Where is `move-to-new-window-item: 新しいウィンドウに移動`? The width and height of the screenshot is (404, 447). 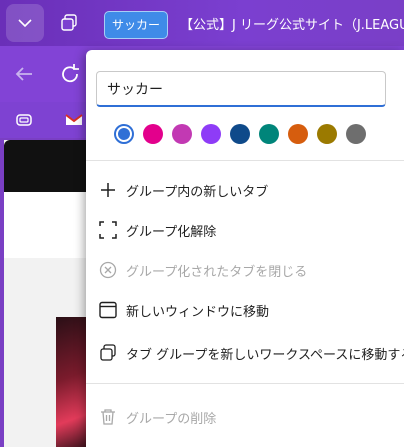
move-to-new-window-item: 新しいウィンドウに移動 is located at coordinates (245, 310).